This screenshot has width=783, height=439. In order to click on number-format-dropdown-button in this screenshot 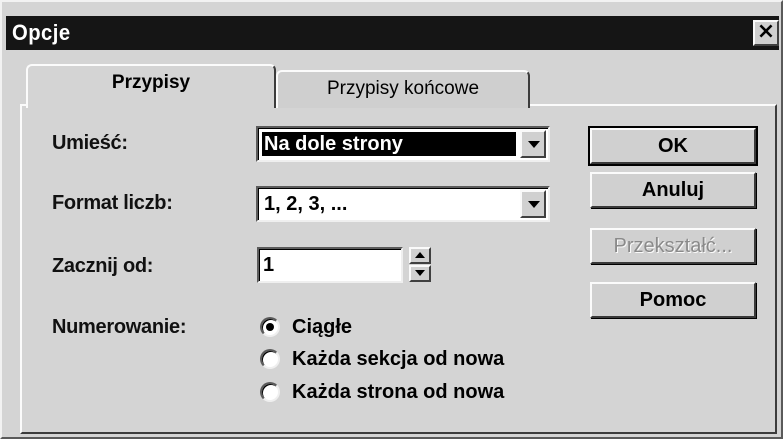, I will do `click(533, 204)`.